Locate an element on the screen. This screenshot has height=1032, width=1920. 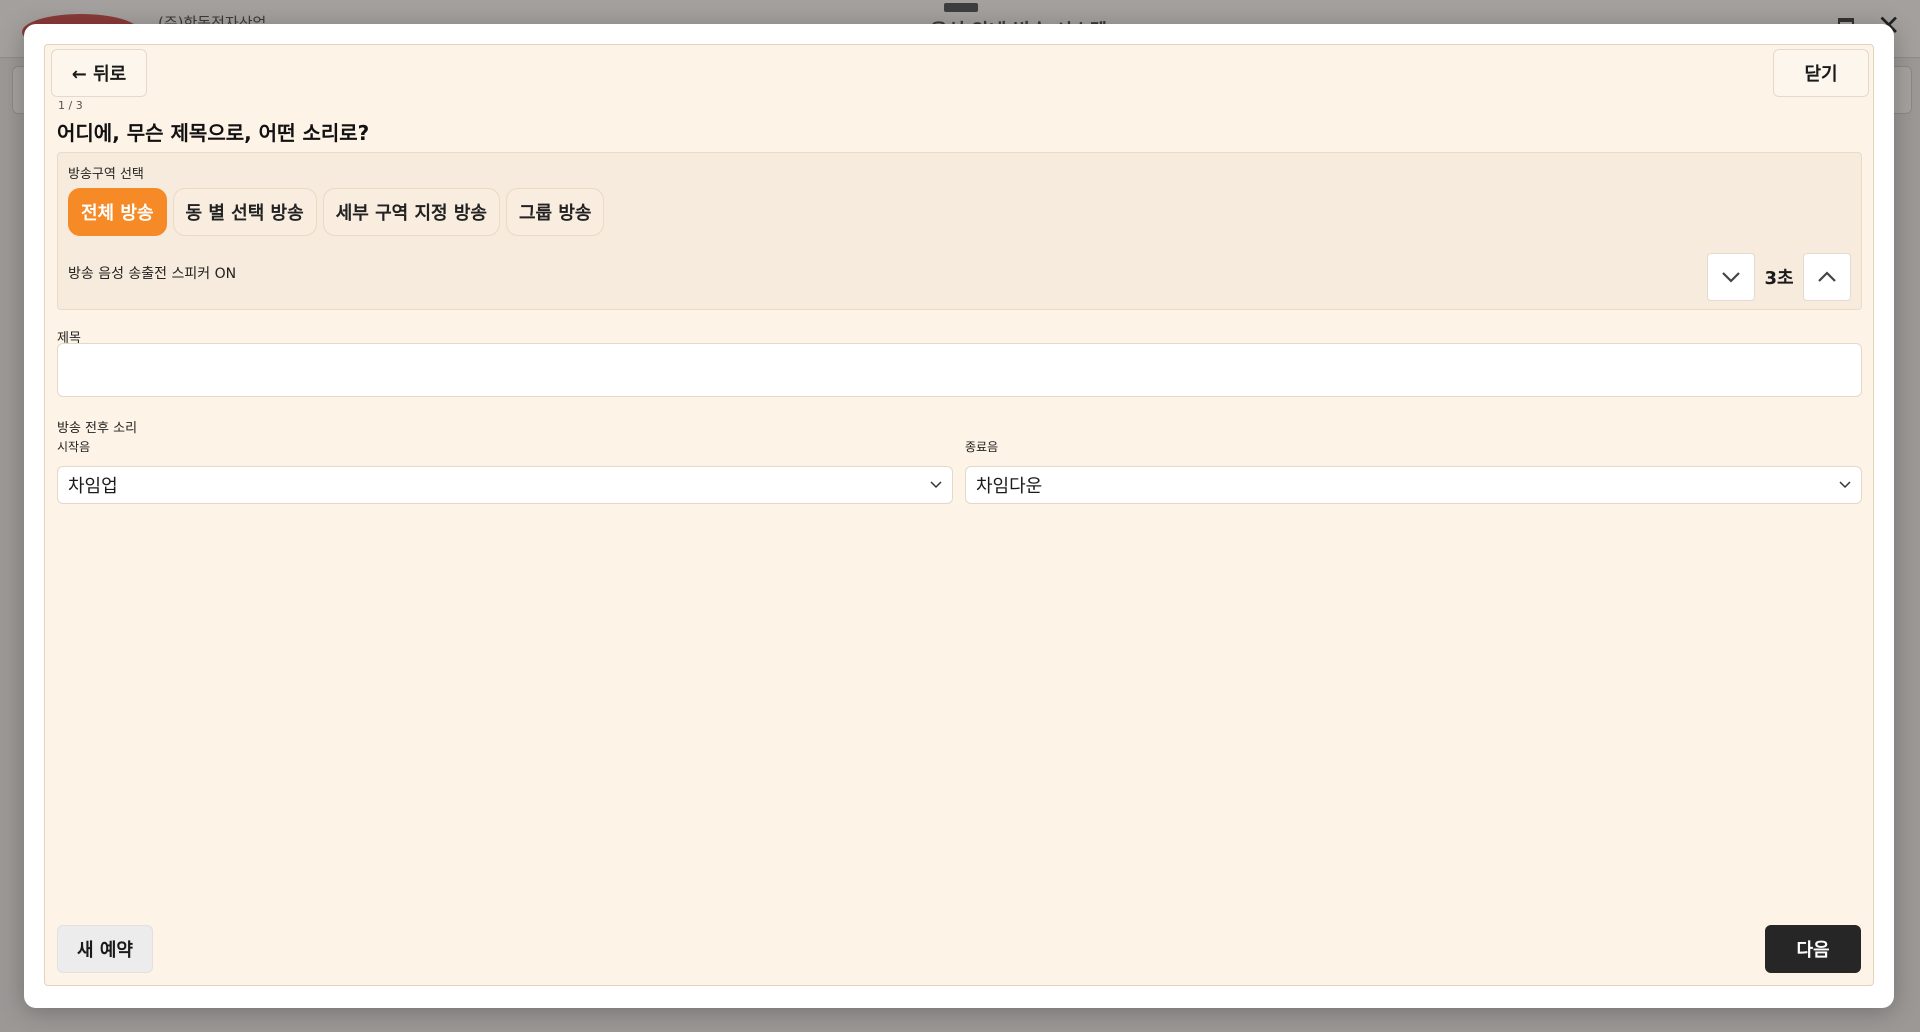
next-button: 다음 is located at coordinates (1813, 949).